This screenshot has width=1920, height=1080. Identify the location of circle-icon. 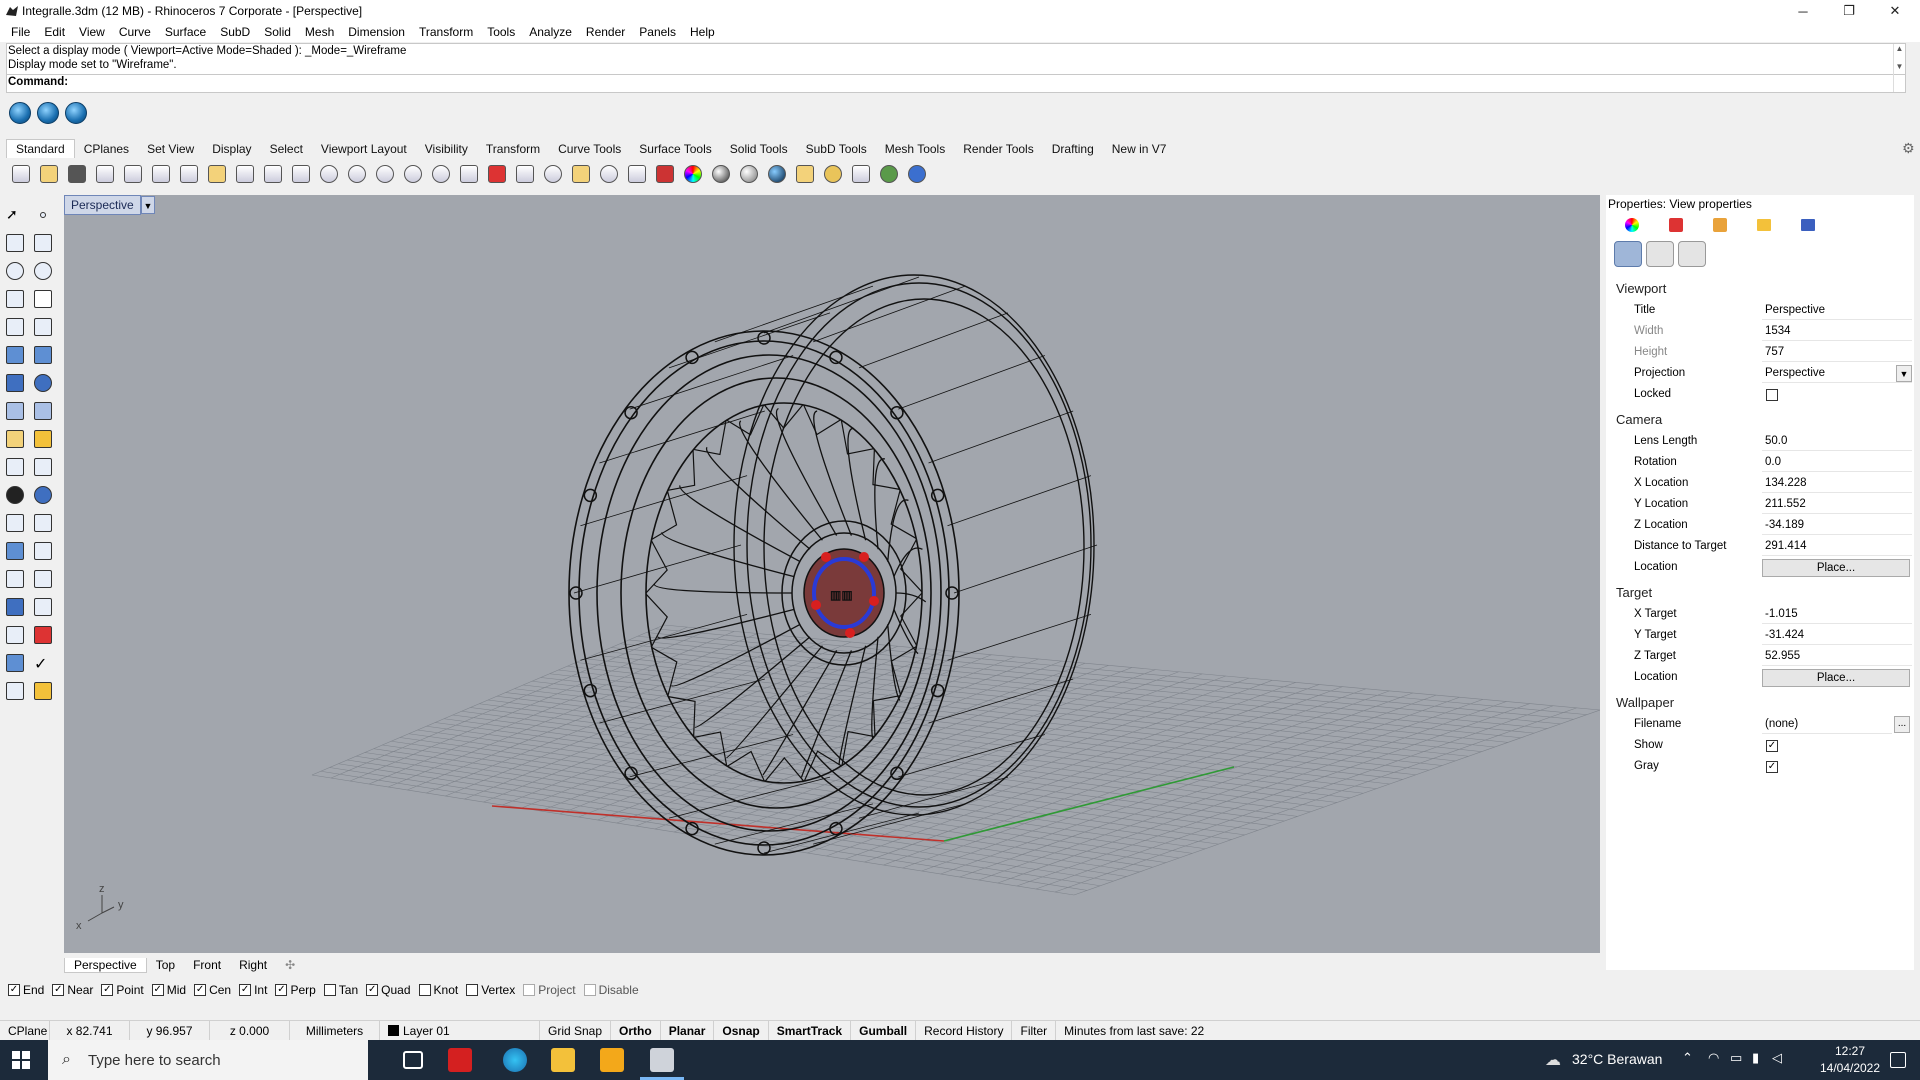
(15, 271).